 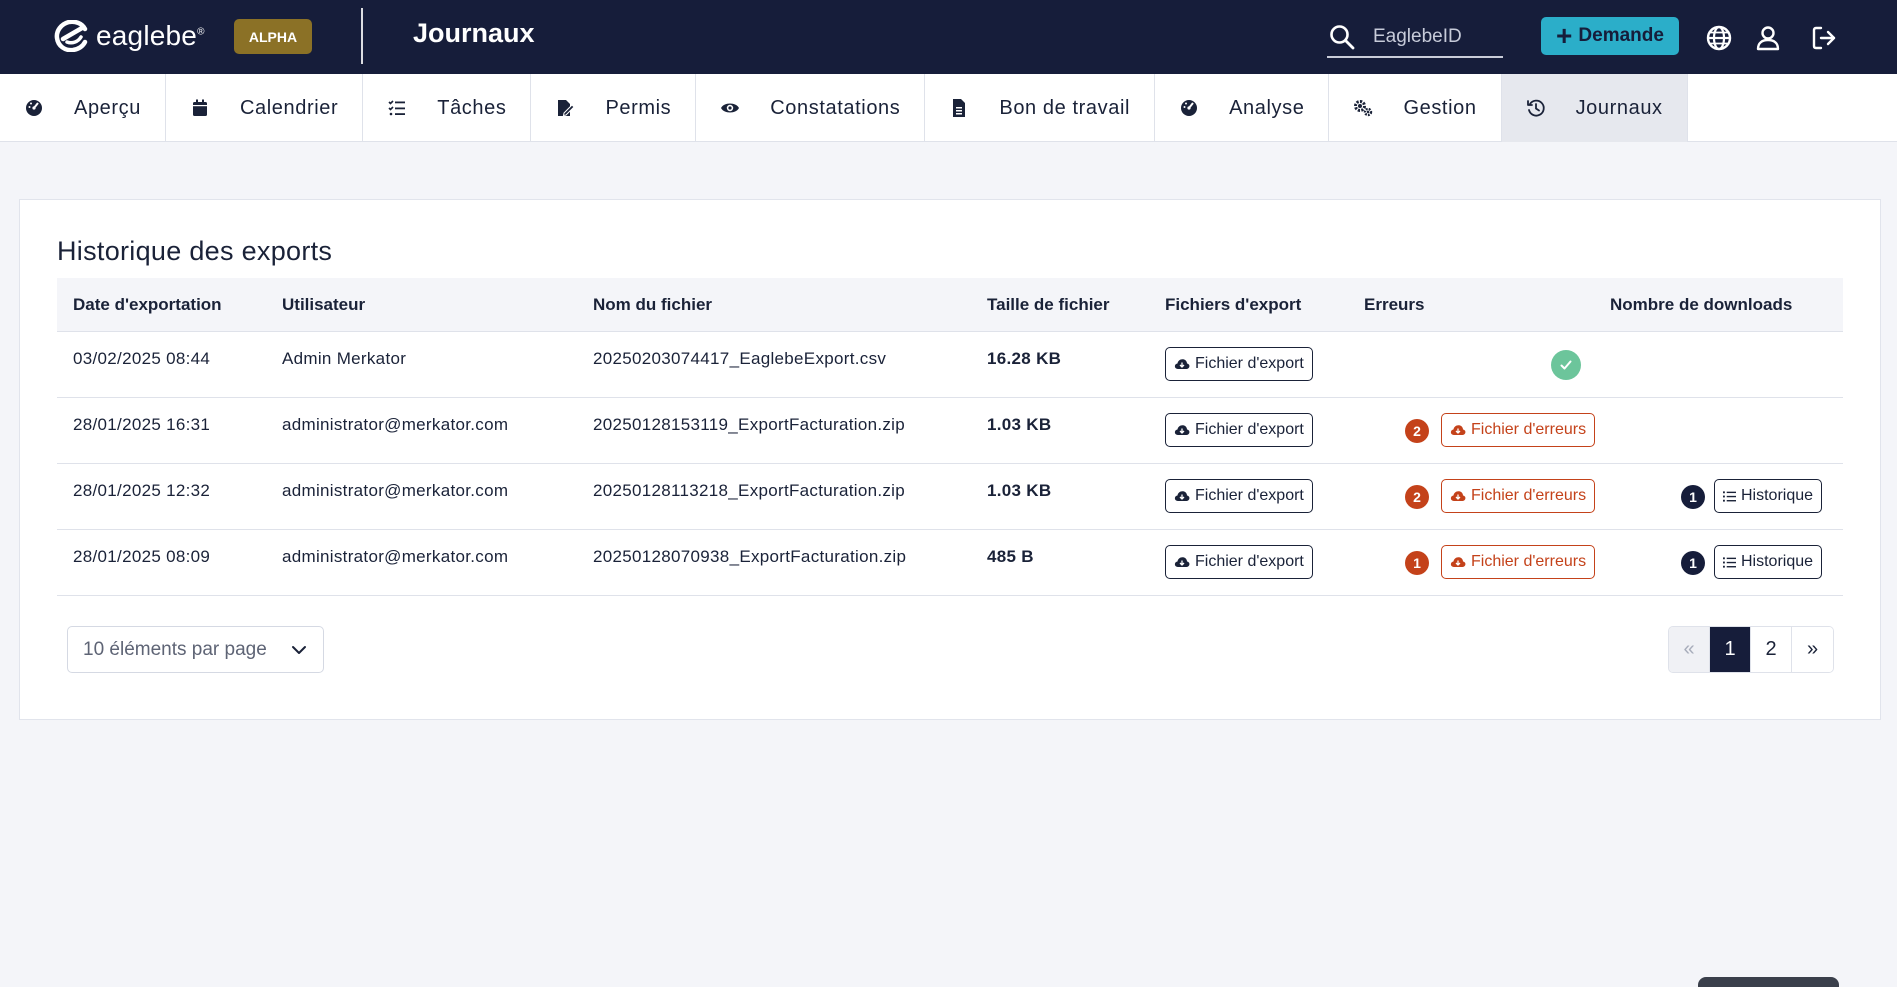 What do you see at coordinates (1415, 108) in the screenshot?
I see `tab-gestion: Gestion` at bounding box center [1415, 108].